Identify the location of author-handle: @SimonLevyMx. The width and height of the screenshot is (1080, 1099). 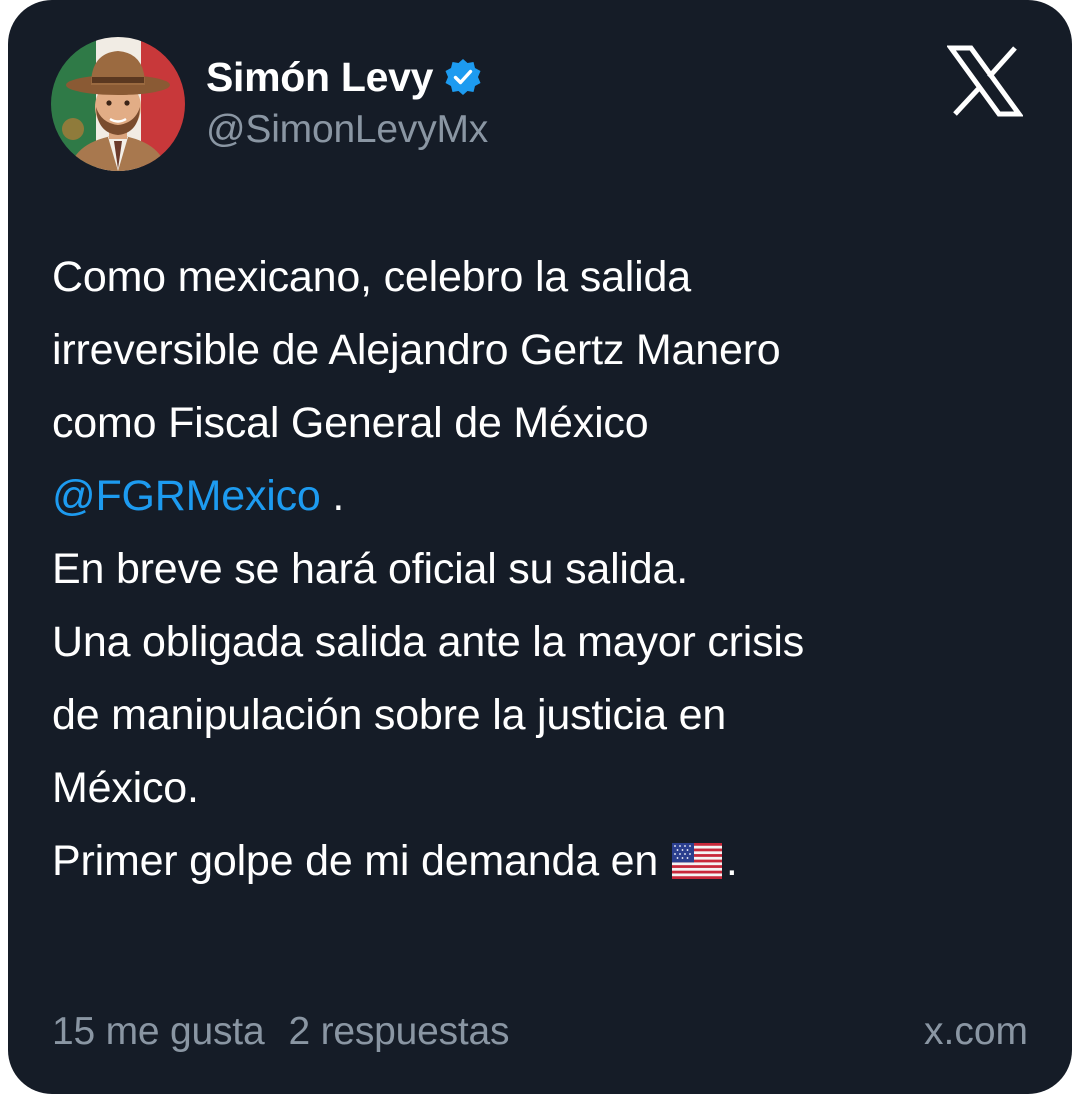
(347, 130).